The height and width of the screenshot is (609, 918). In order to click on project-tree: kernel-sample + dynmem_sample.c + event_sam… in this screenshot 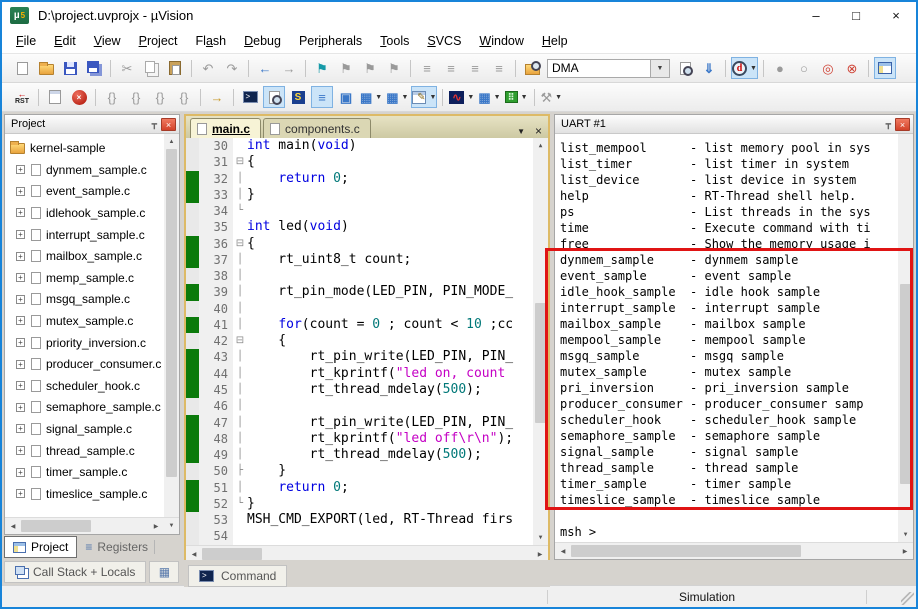, I will do `click(92, 325)`.